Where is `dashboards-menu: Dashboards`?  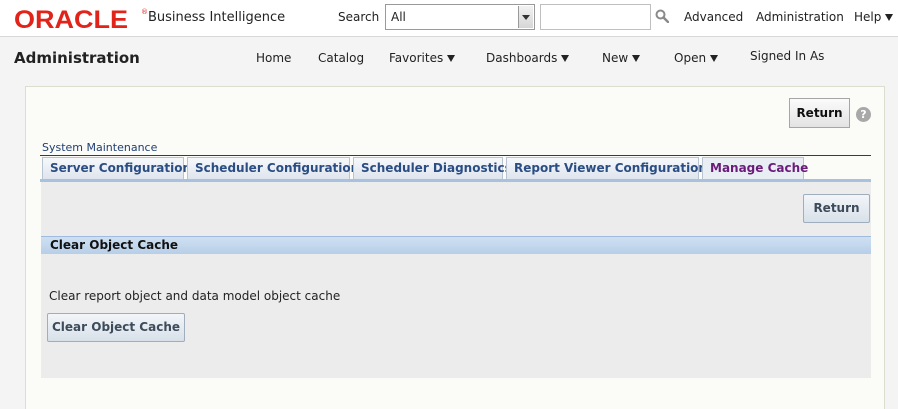 dashboards-menu: Dashboards is located at coordinates (528, 58).